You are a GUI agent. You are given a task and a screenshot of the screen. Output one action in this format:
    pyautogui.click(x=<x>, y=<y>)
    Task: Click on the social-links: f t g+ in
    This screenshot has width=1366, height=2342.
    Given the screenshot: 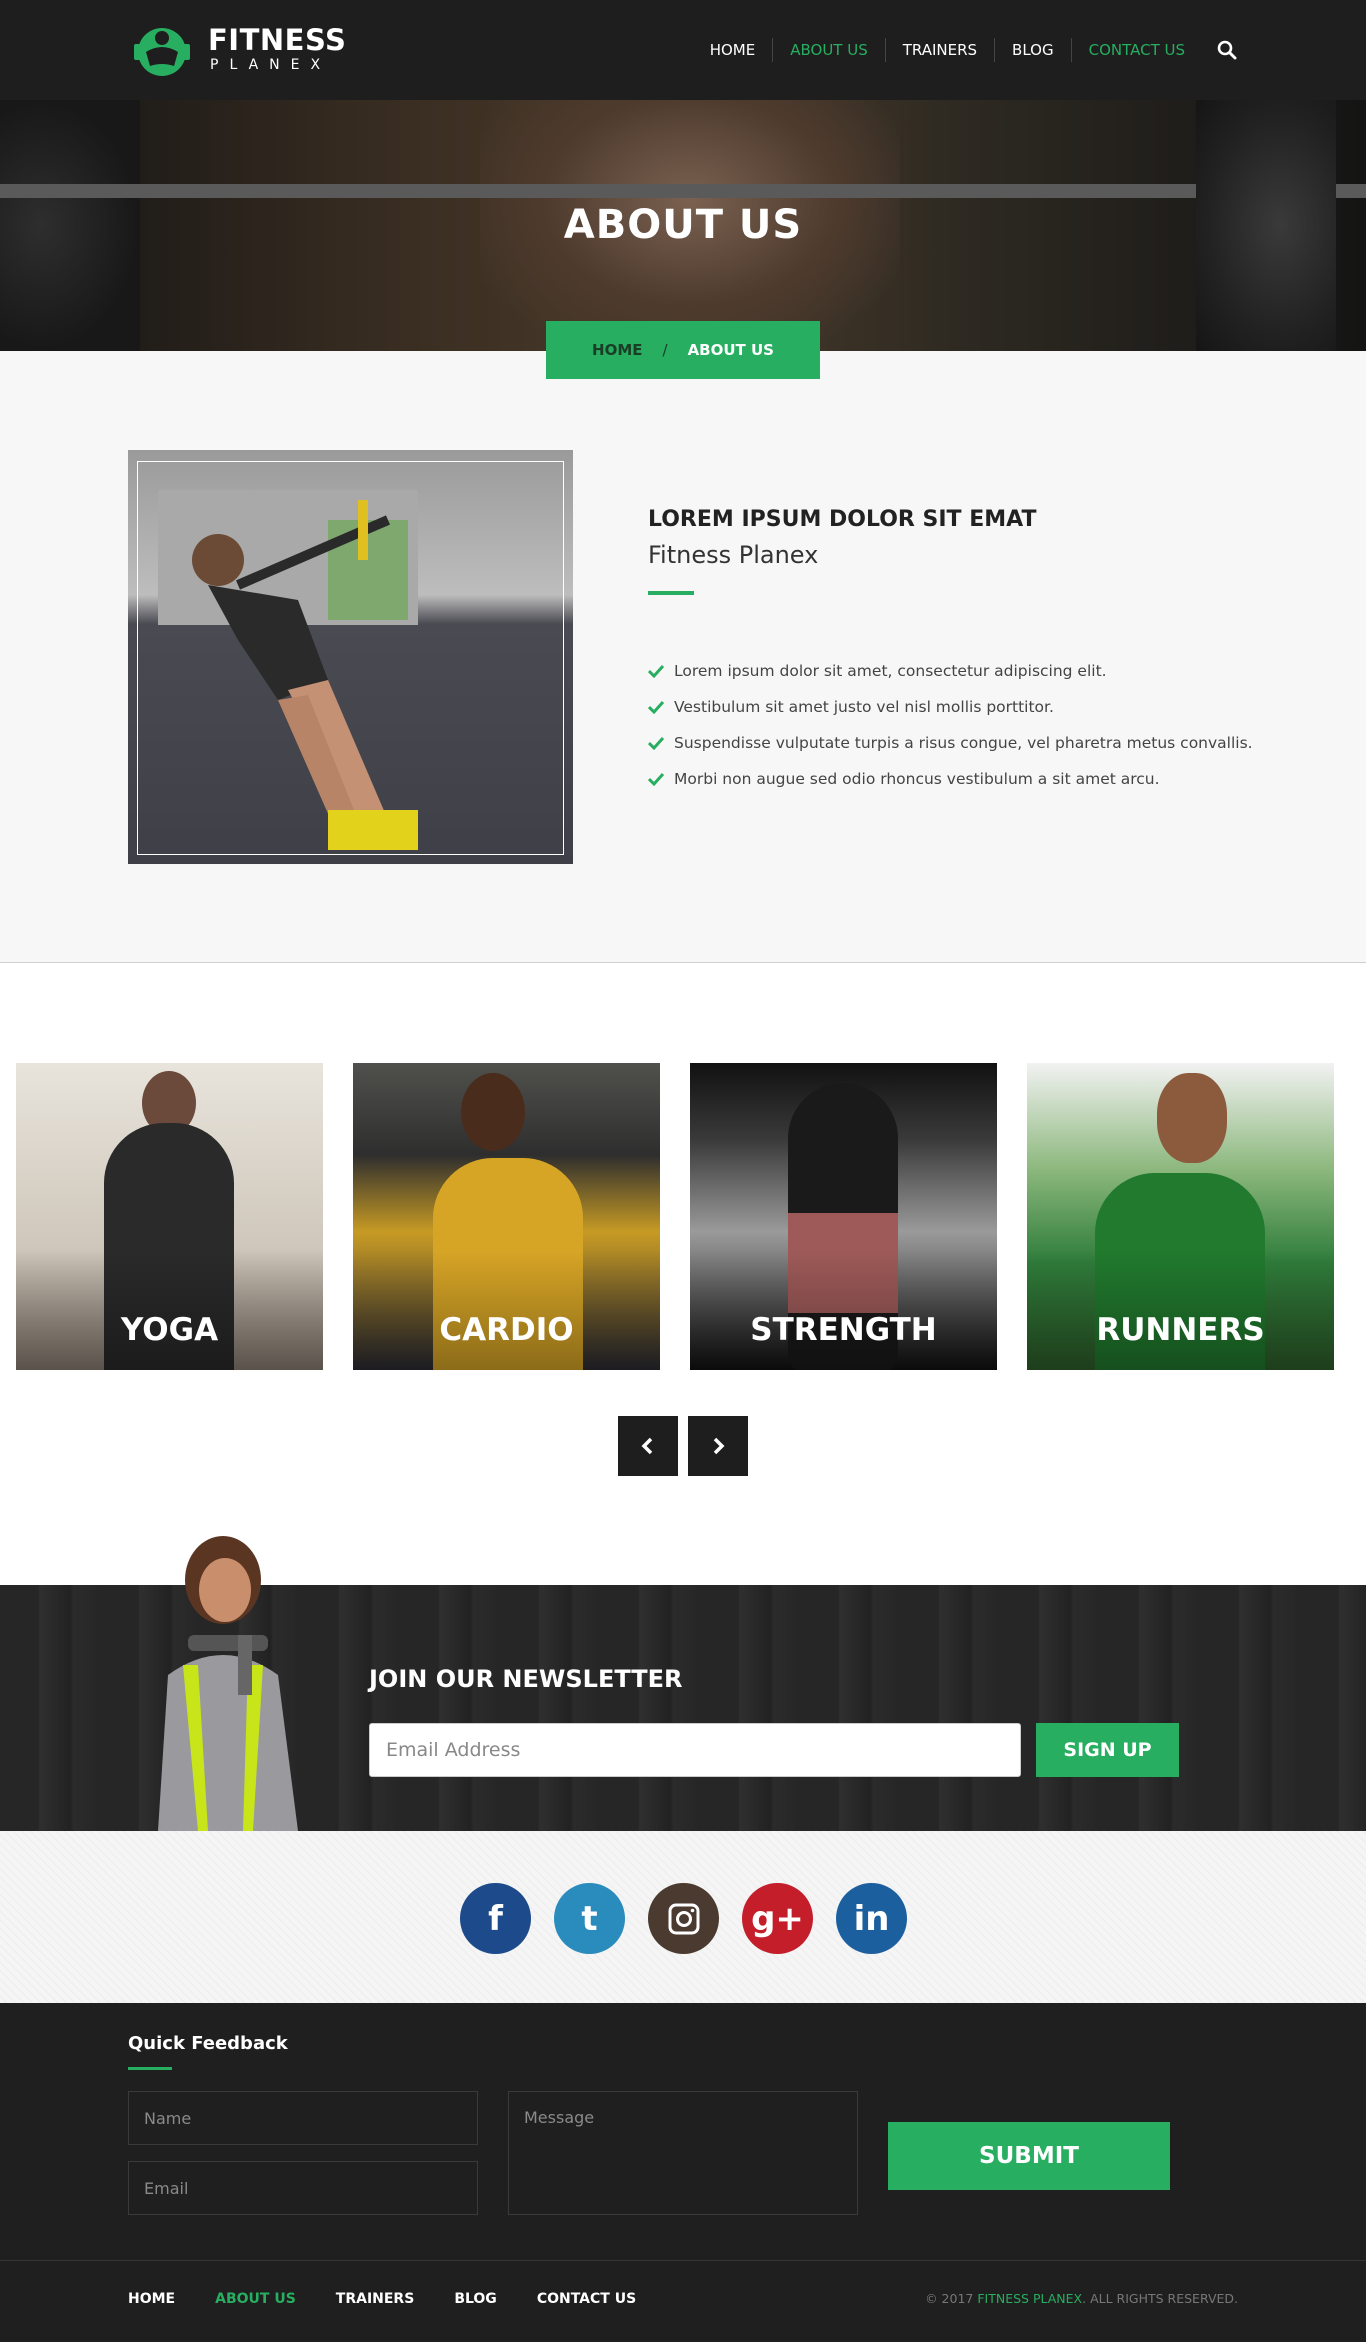 What is the action you would take?
    pyautogui.click(x=683, y=1918)
    